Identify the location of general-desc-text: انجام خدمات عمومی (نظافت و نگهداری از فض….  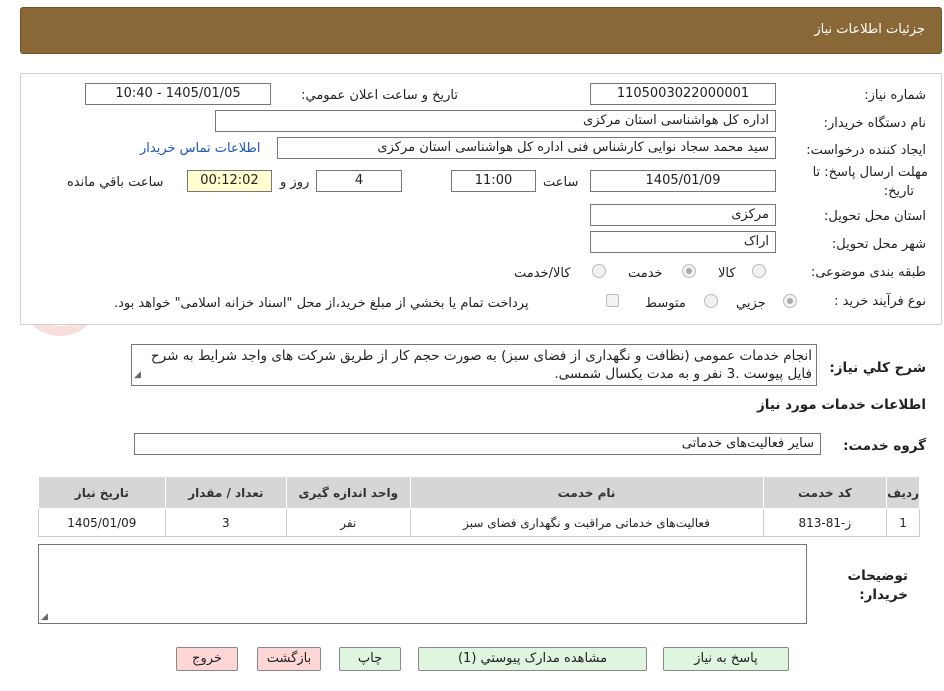
(481, 365).